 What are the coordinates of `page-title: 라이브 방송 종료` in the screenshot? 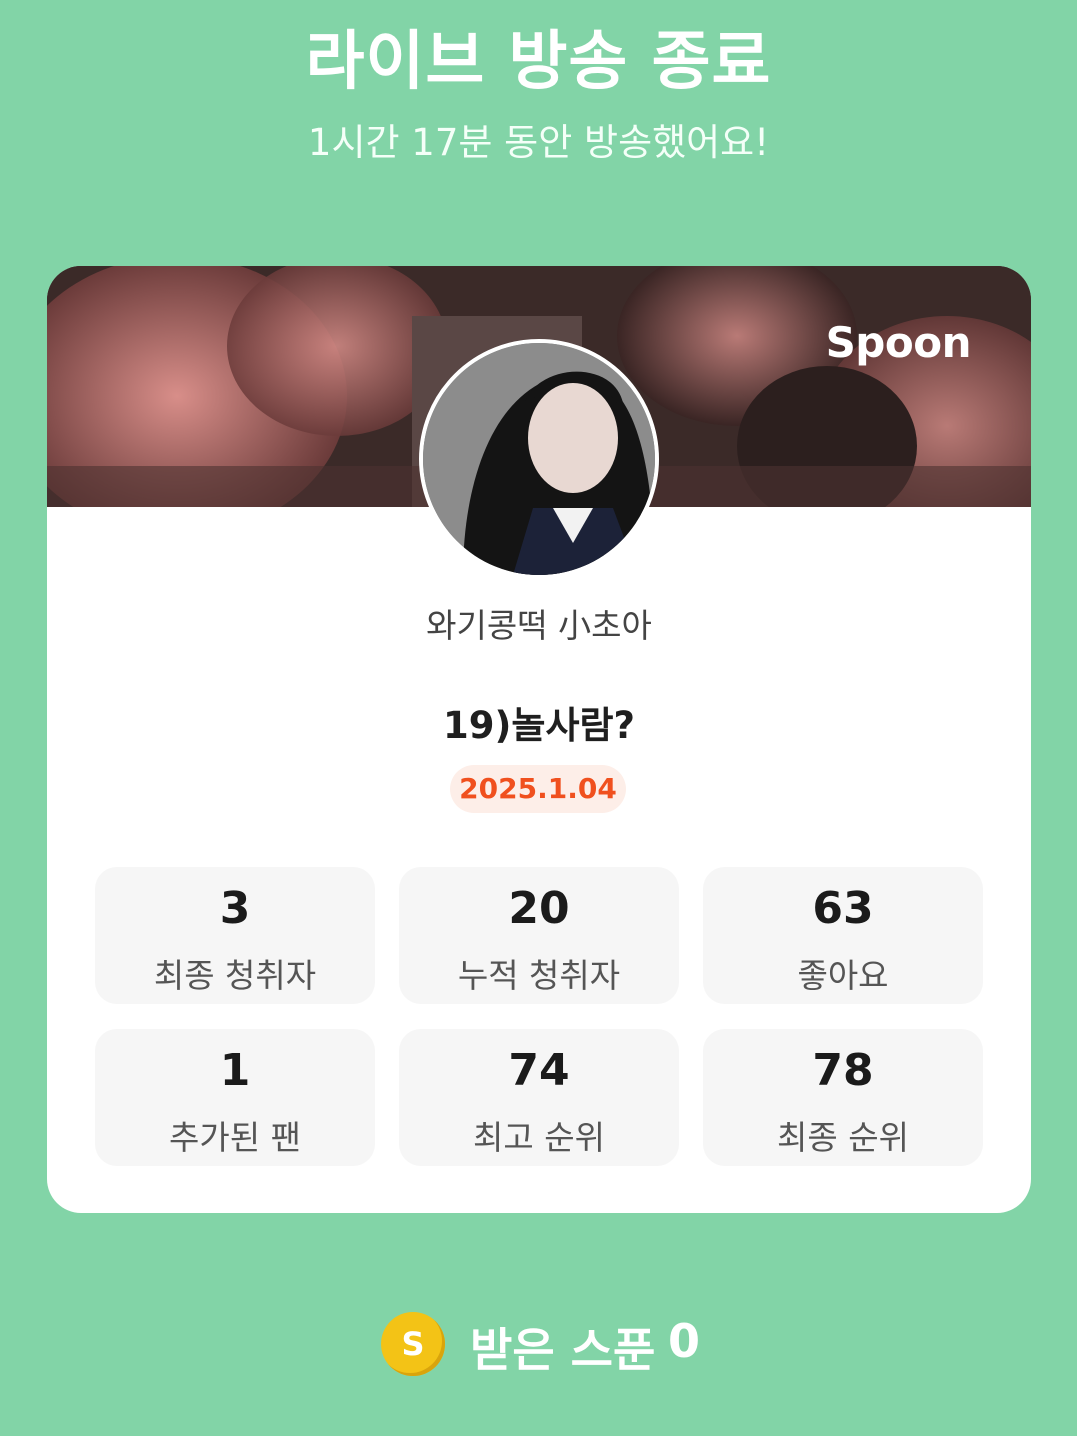 It's located at (538, 62).